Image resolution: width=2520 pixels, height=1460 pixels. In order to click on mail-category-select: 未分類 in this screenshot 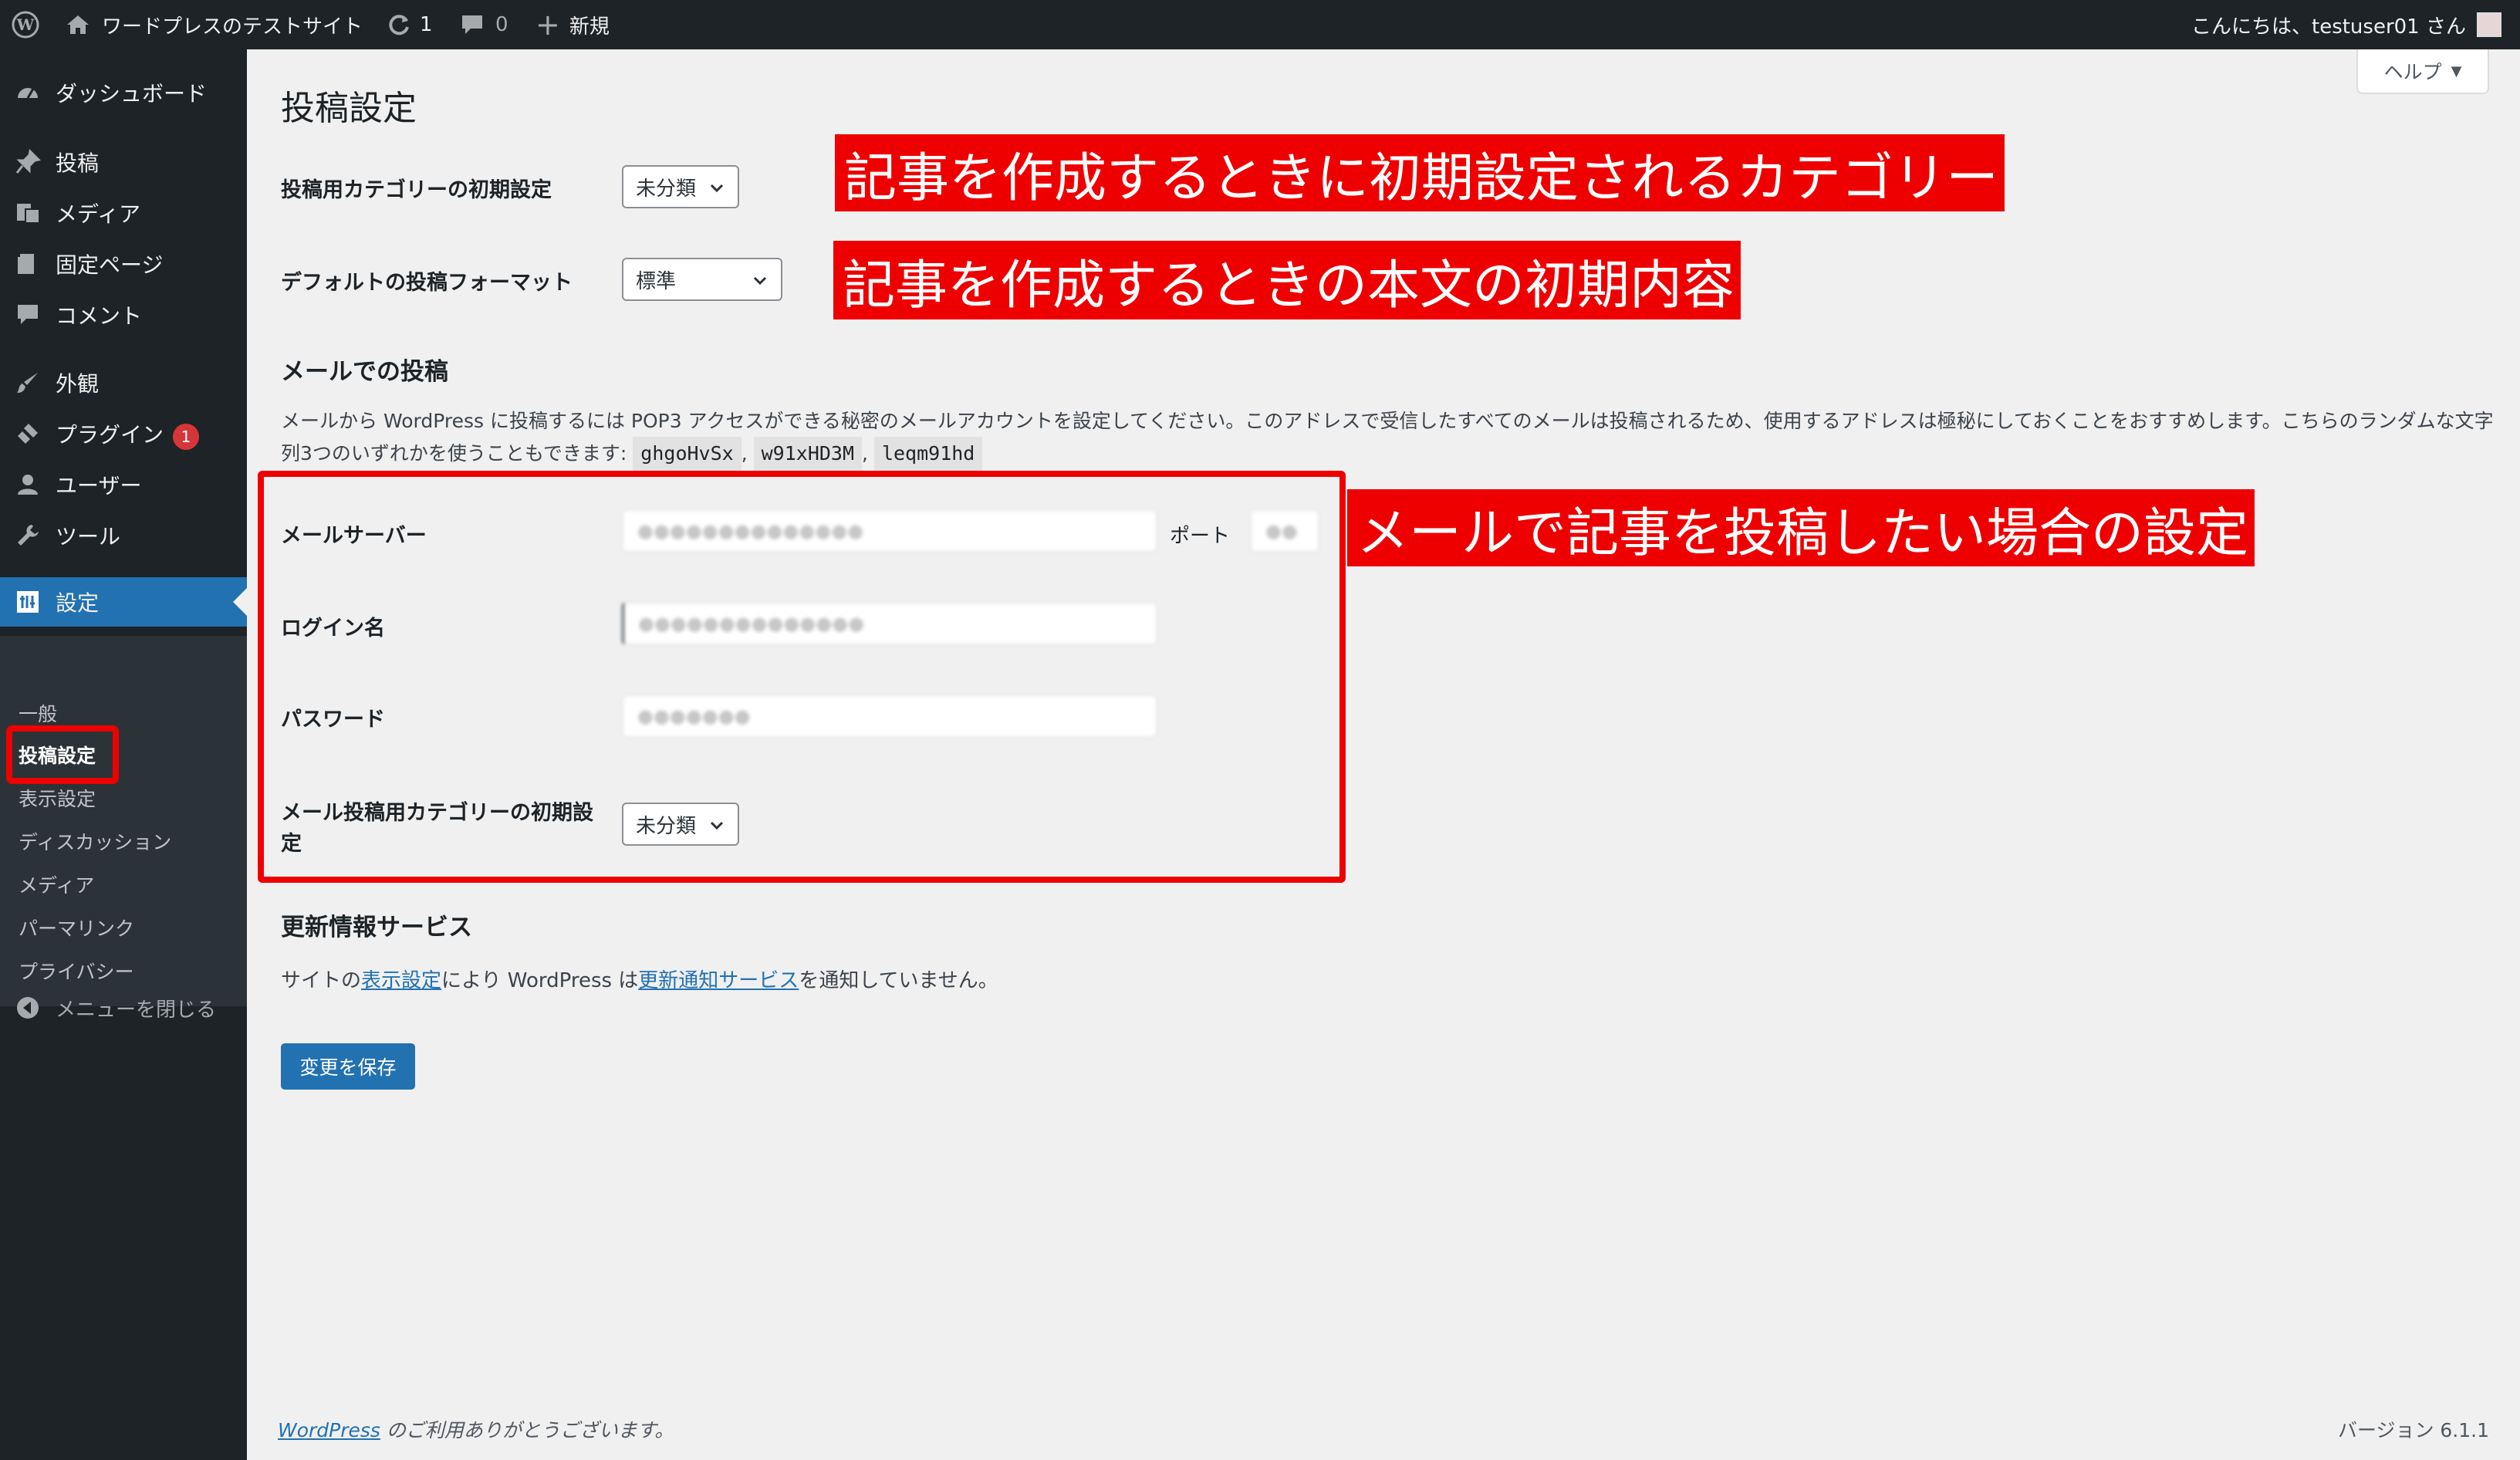, I will do `click(680, 824)`.